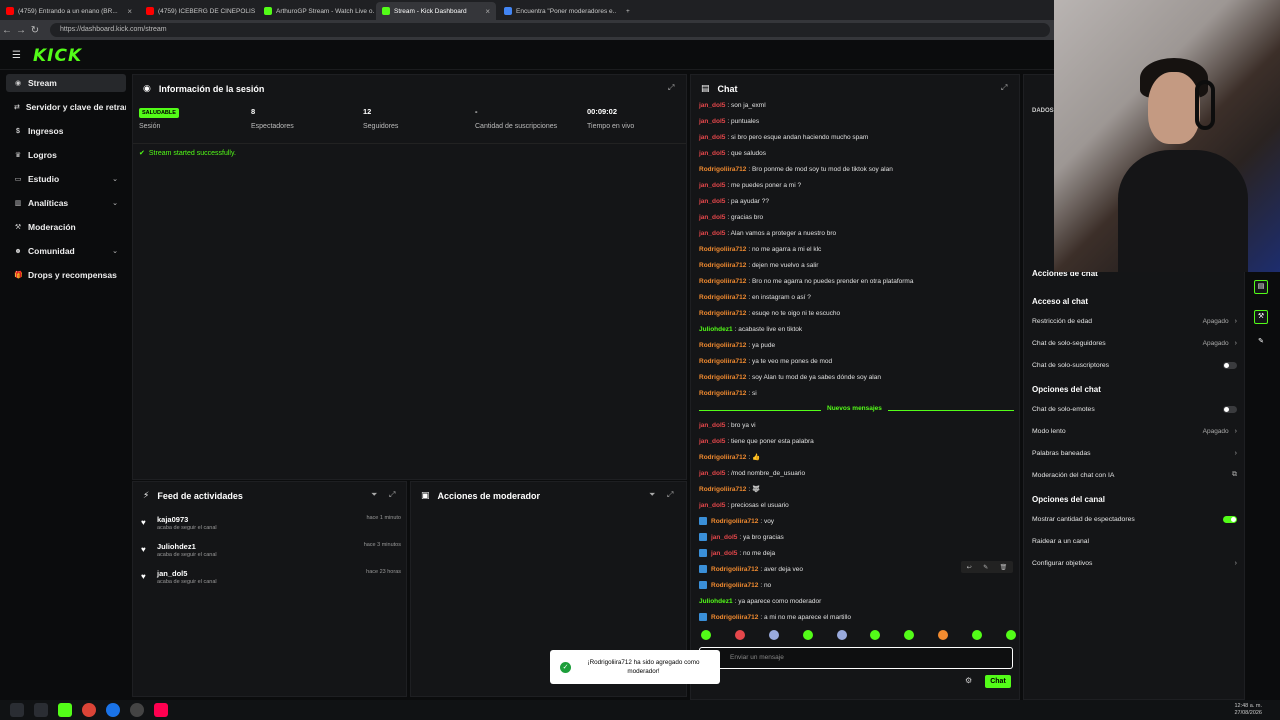 The height and width of the screenshot is (720, 1280). Describe the element at coordinates (66, 83) in the screenshot. I see `sidebar-item-0: ◉ Stream` at that location.